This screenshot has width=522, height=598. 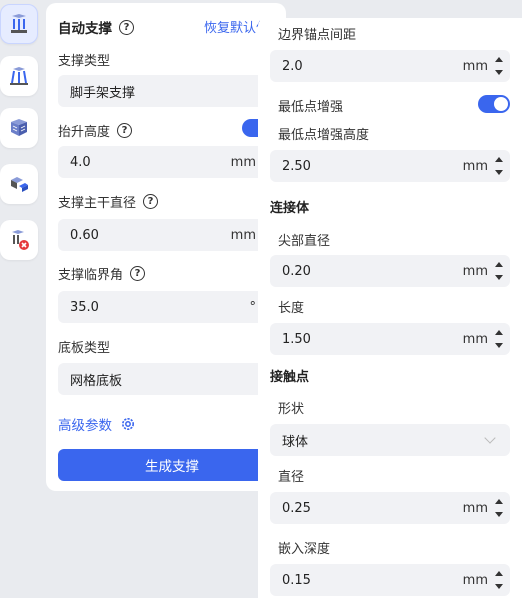 I want to click on lowest-point-height-label: 最低点增强高度, so click(x=324, y=135).